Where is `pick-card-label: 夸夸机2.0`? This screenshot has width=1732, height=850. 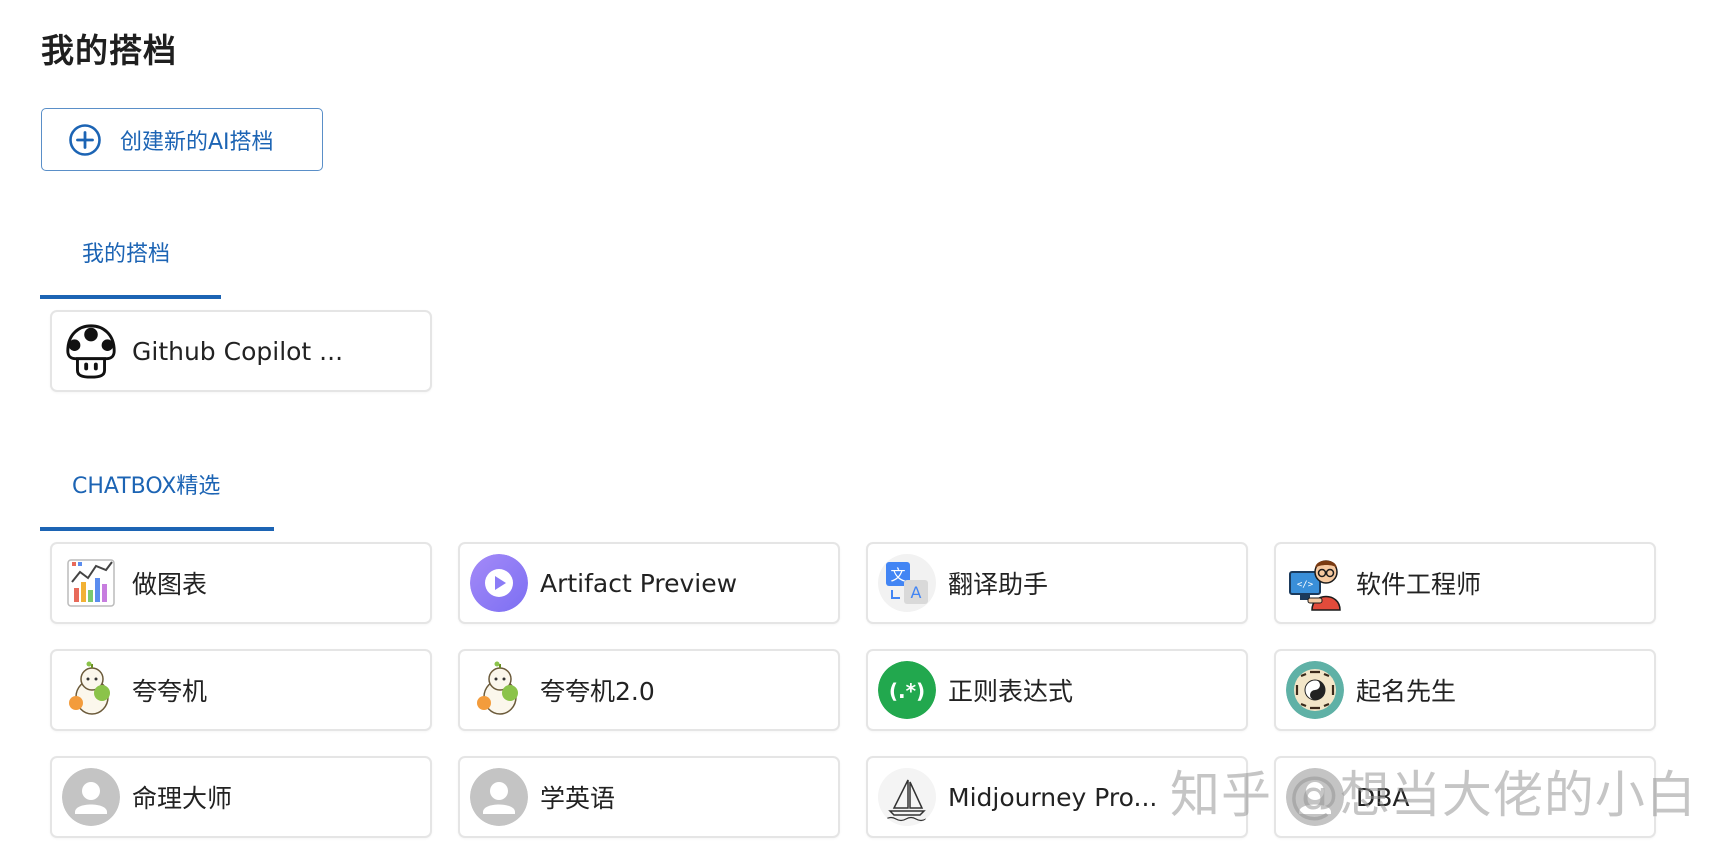
pick-card-label: 夸夸机2.0 is located at coordinates (597, 691).